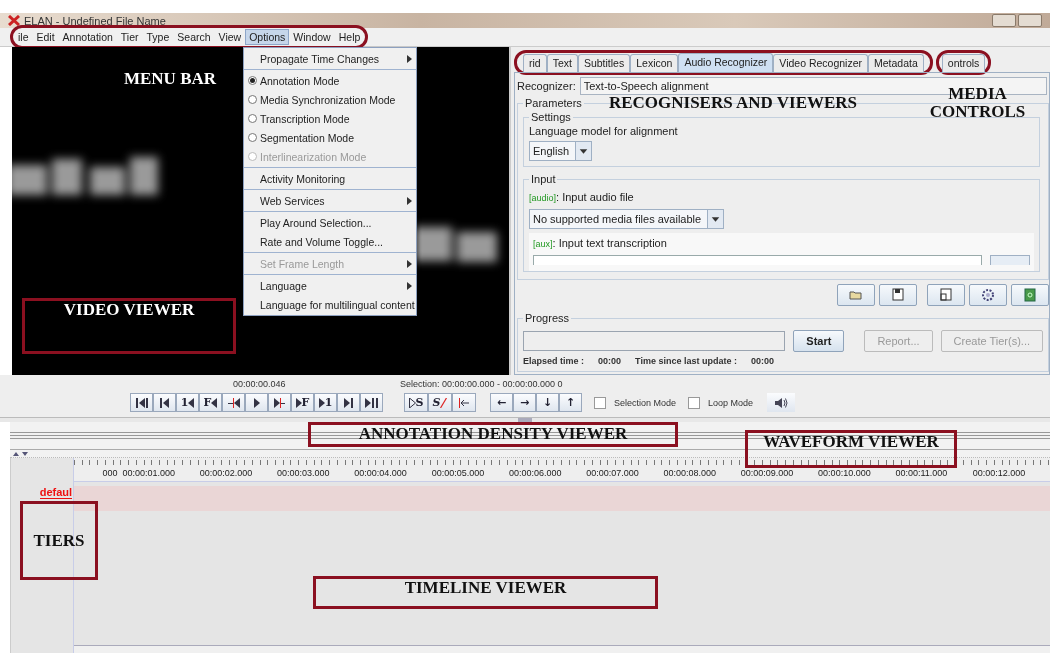 Image resolution: width=1050 pixels, height=653 pixels. Describe the element at coordinates (312, 37) in the screenshot. I see `menu-item: Window` at that location.